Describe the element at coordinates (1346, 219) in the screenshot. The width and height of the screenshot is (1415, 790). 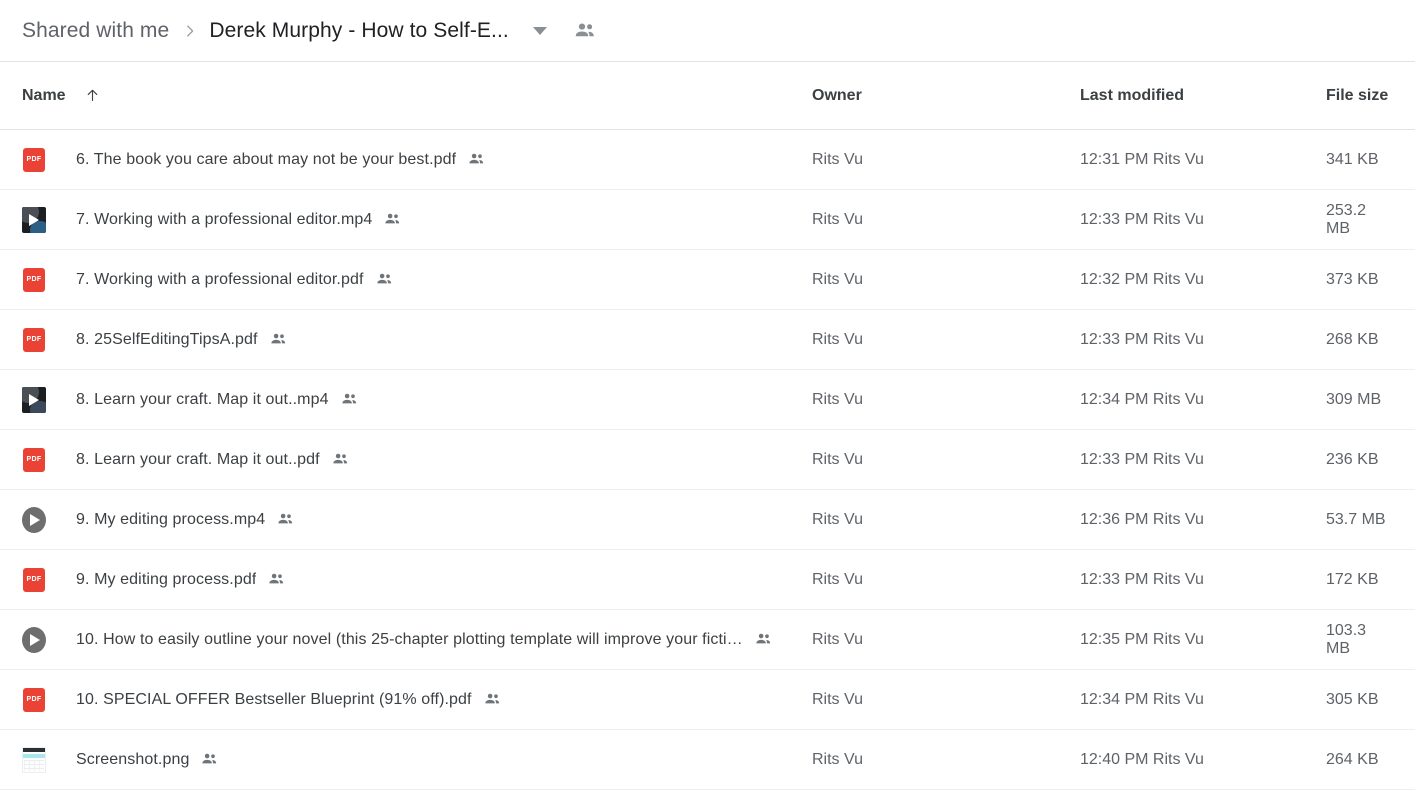
I see `file-size: 253.2 MB` at that location.